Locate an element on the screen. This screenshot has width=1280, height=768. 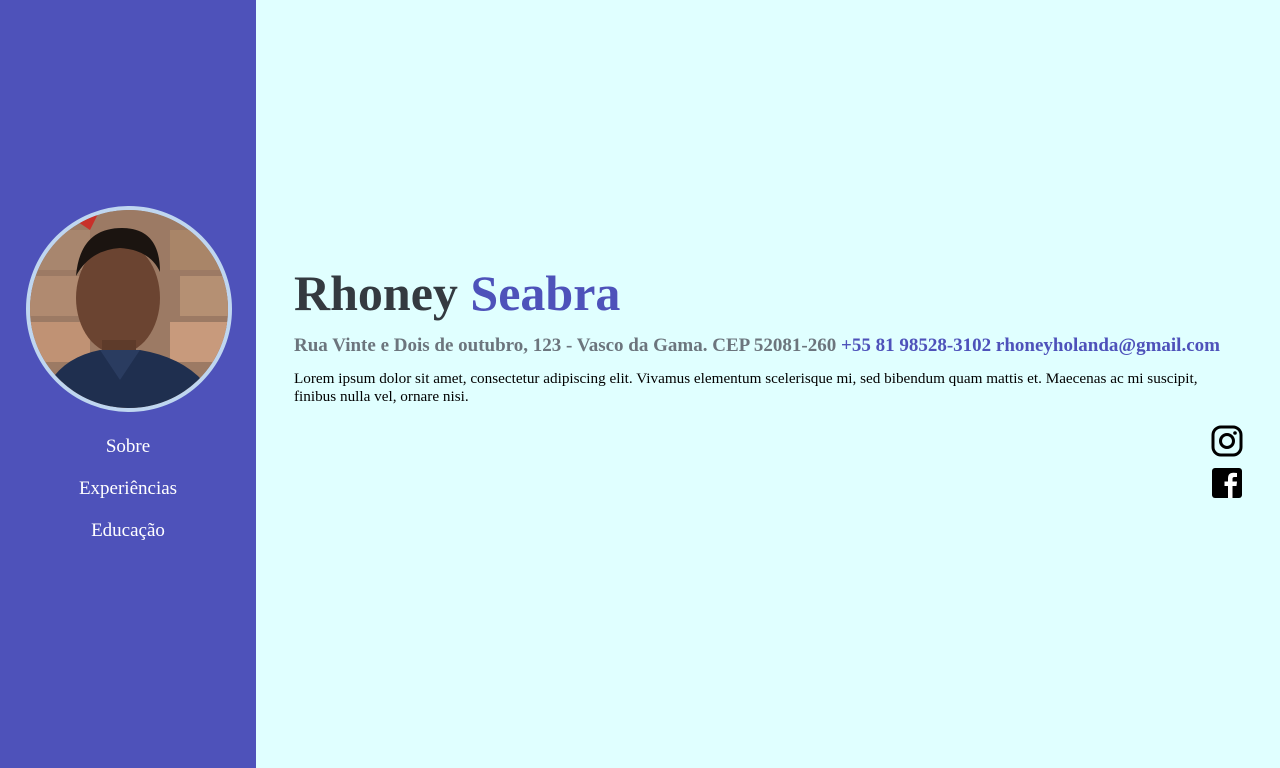
nav-item-educacao: Educação is located at coordinates (128, 537).